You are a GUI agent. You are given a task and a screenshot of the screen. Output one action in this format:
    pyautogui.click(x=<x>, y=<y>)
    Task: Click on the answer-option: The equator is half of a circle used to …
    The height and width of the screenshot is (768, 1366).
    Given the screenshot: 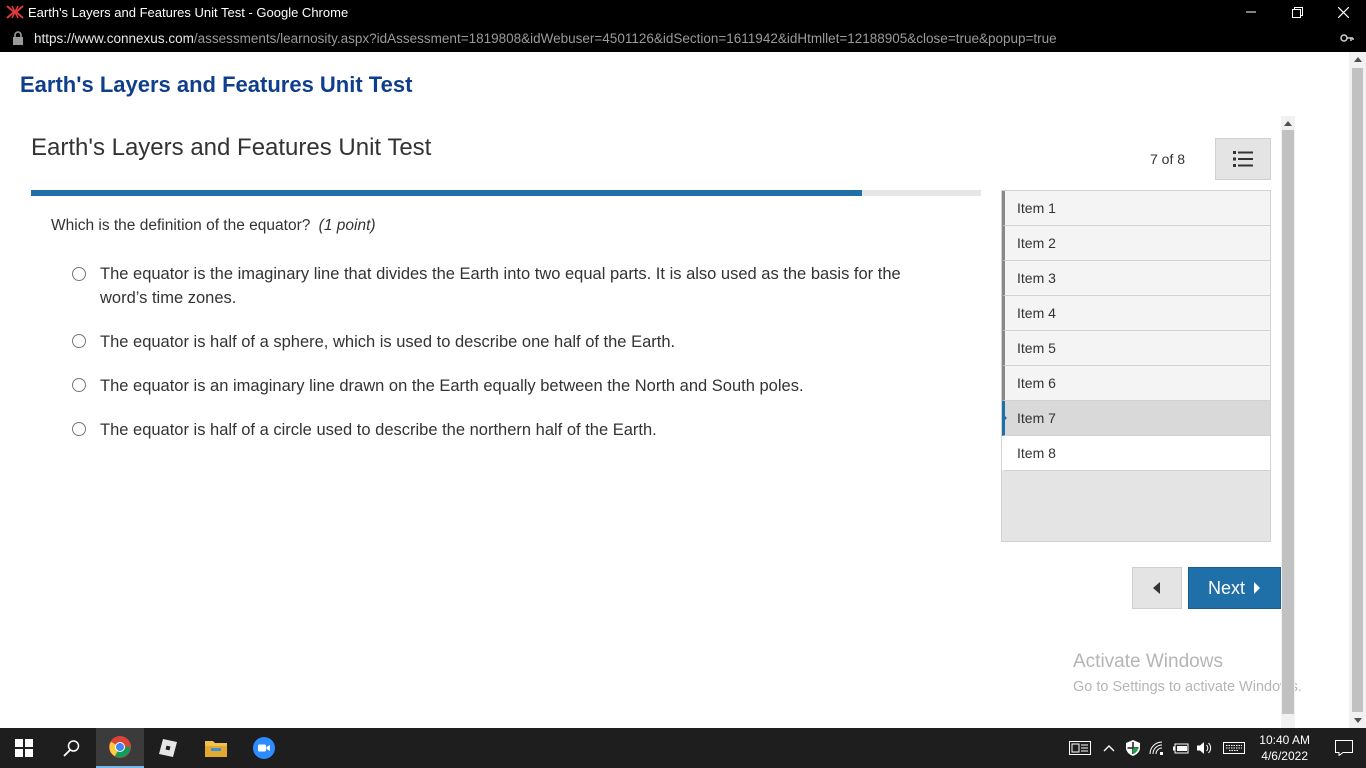 What is the action you would take?
    pyautogui.click(x=512, y=430)
    